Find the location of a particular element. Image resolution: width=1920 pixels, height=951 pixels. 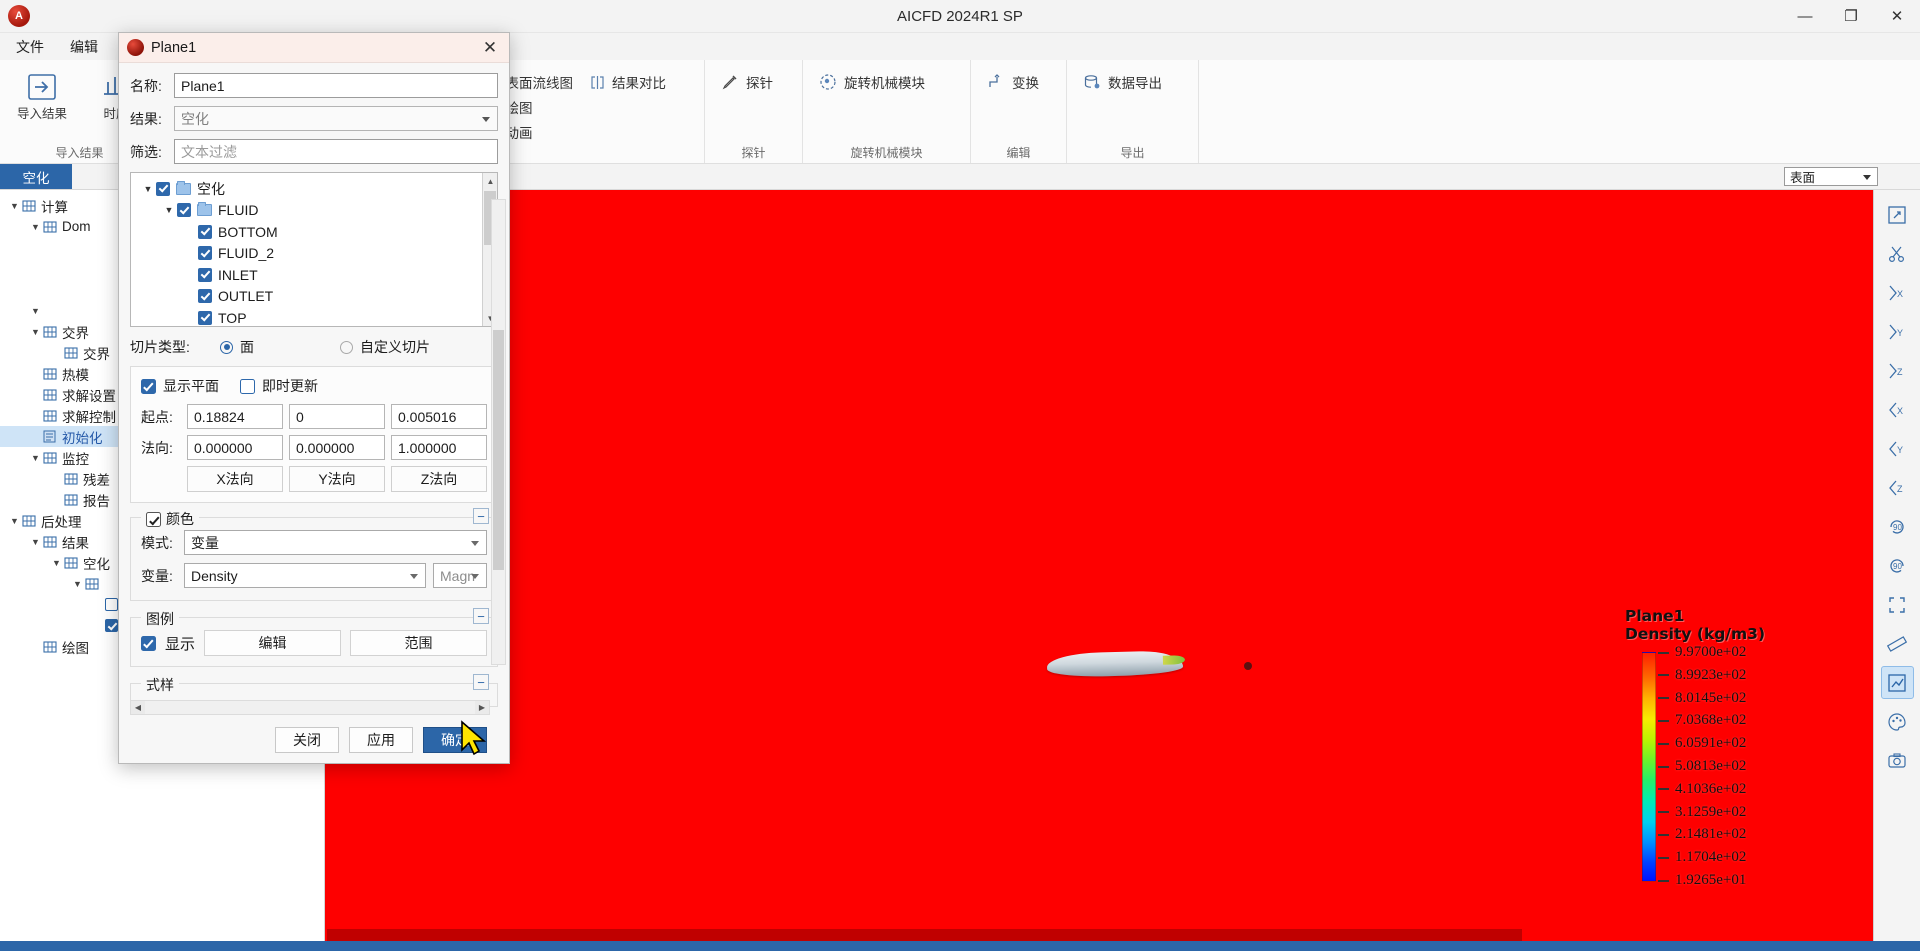

view-y-icon: Y is located at coordinates (1897, 331).